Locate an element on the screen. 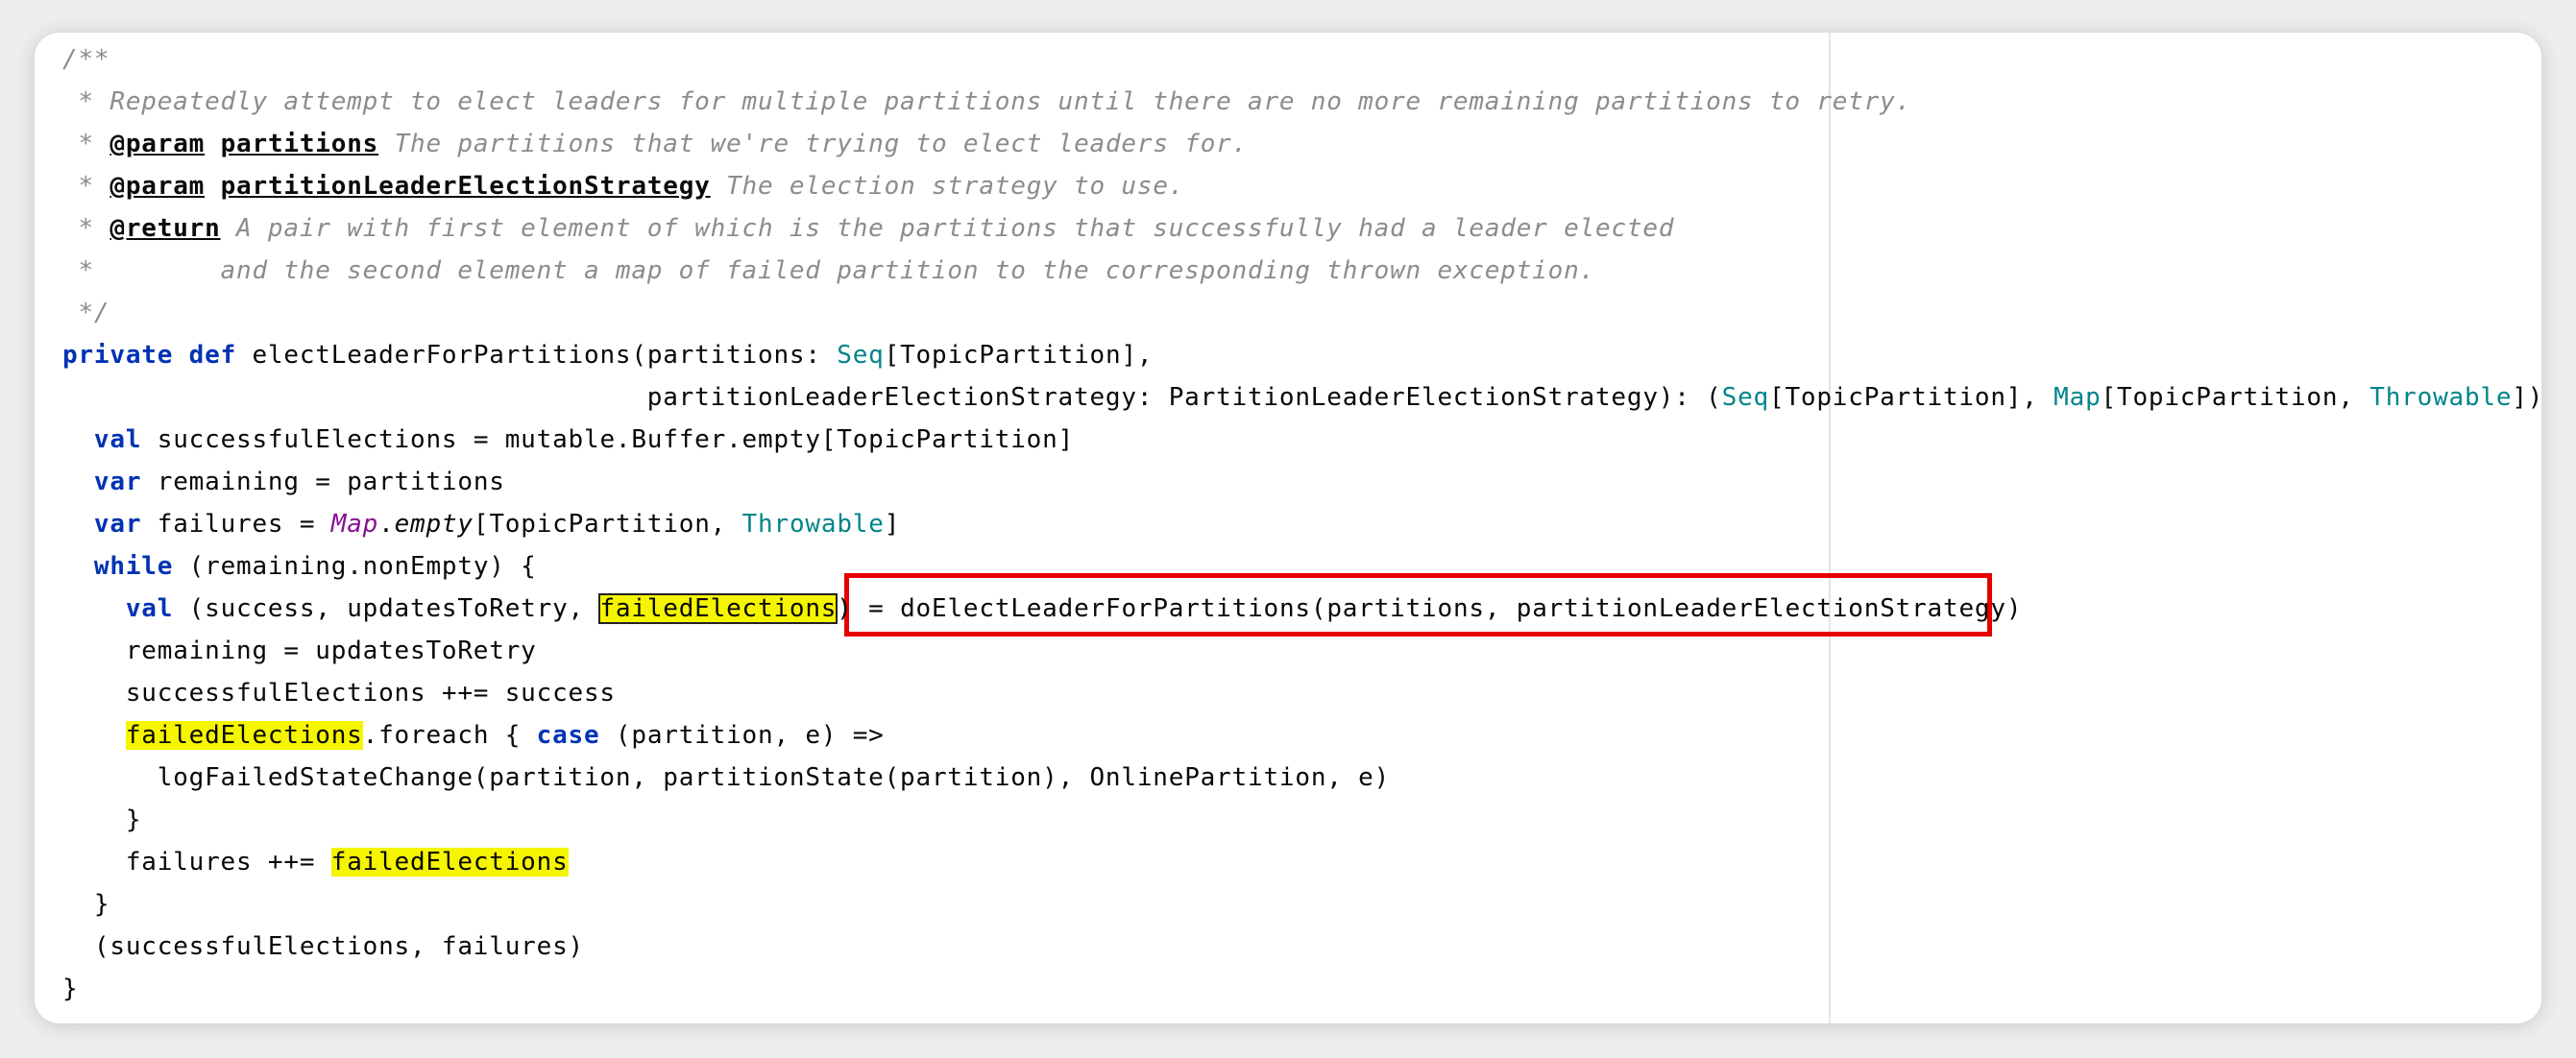  code-line: */ is located at coordinates (86, 313).